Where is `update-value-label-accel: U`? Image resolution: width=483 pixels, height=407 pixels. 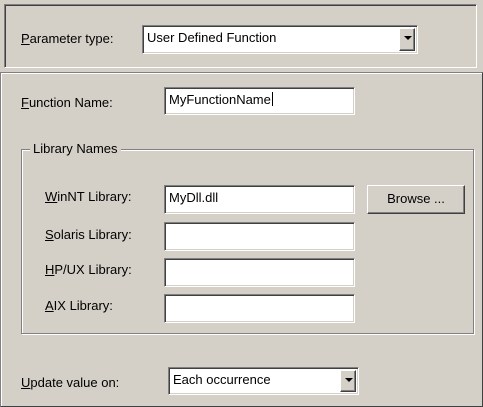 update-value-label-accel: U is located at coordinates (26, 382).